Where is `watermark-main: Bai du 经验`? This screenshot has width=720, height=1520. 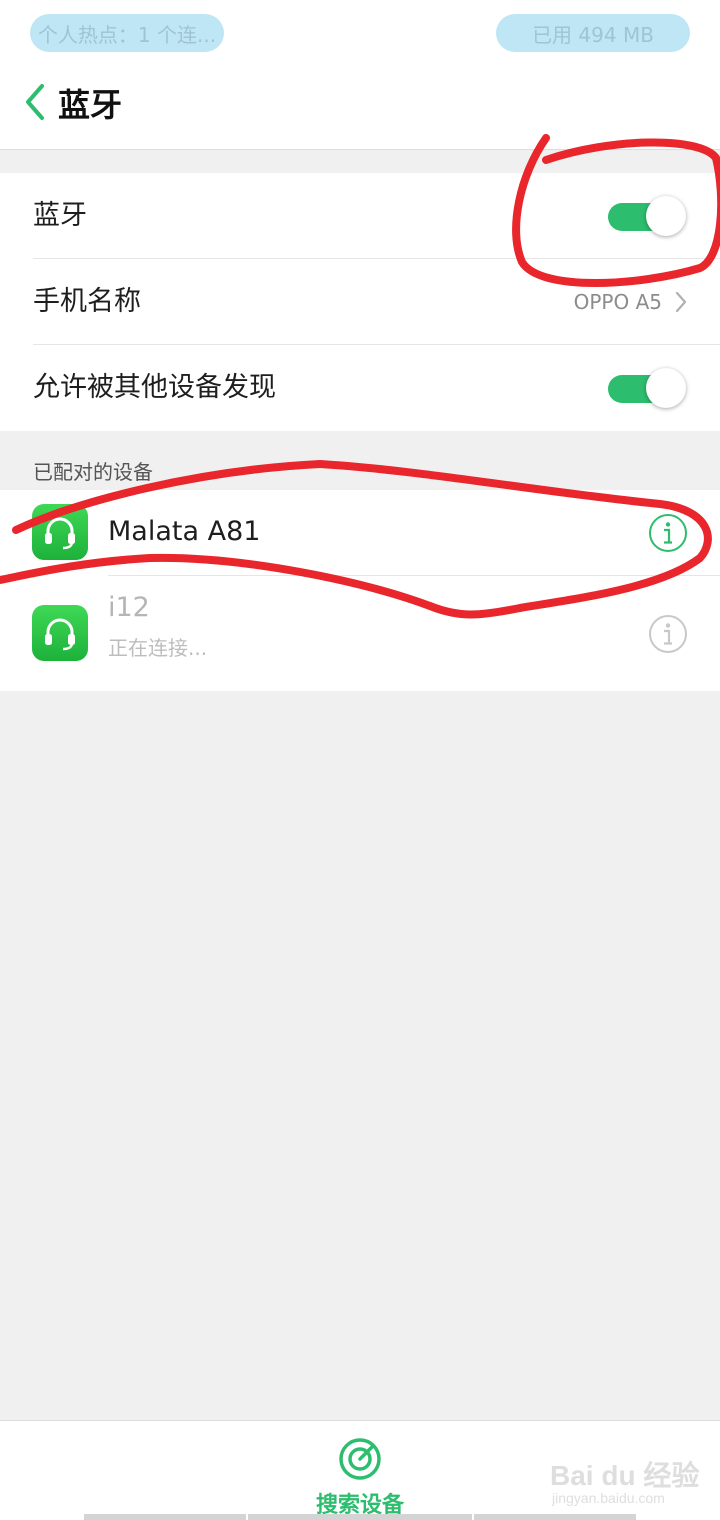
watermark-main: Bai du 经验 is located at coordinates (625, 1475).